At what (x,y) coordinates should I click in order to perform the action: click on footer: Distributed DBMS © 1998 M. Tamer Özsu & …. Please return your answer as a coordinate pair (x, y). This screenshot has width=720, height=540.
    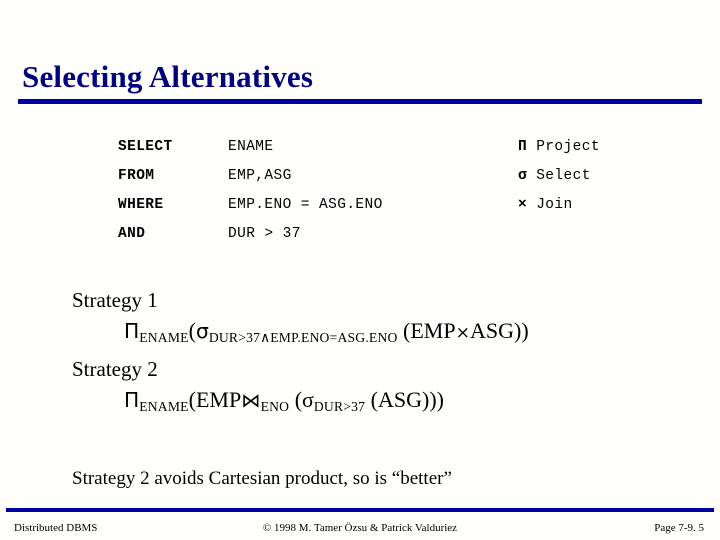
    Looking at the image, I should click on (360, 530).